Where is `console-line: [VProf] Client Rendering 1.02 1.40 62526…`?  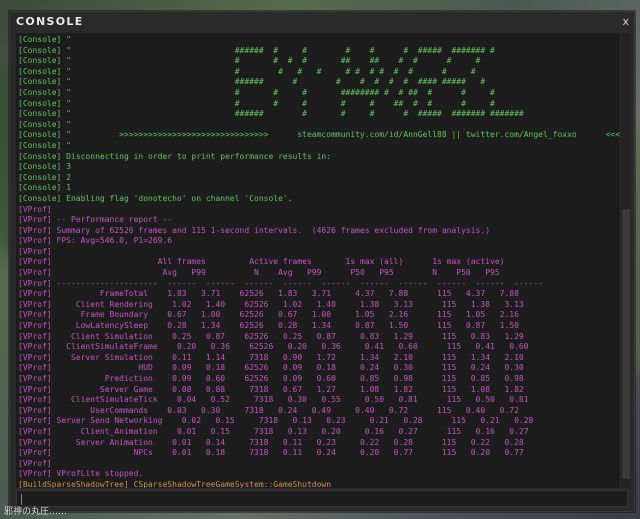 console-line: [VProf] Client Rendering 1.02 1.40 62526… is located at coordinates (271, 304).